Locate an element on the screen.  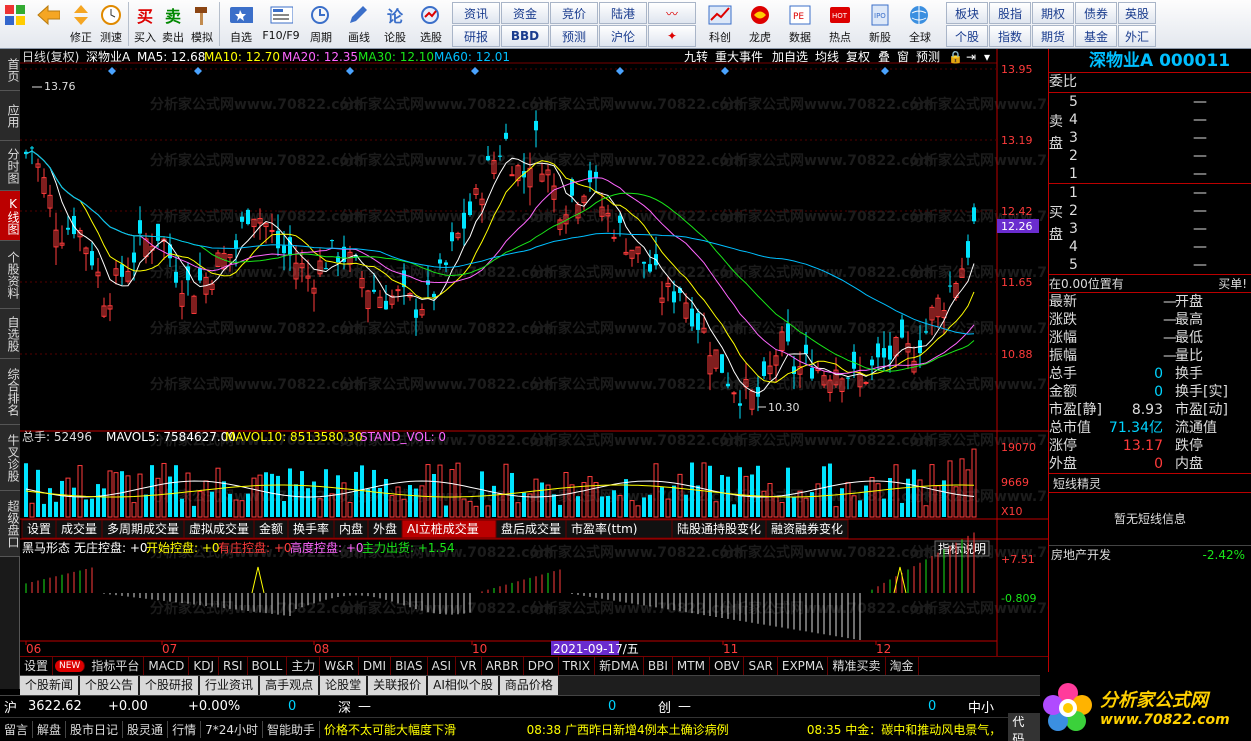
dropdown-icon: ▾ is located at coordinates (987, 57).